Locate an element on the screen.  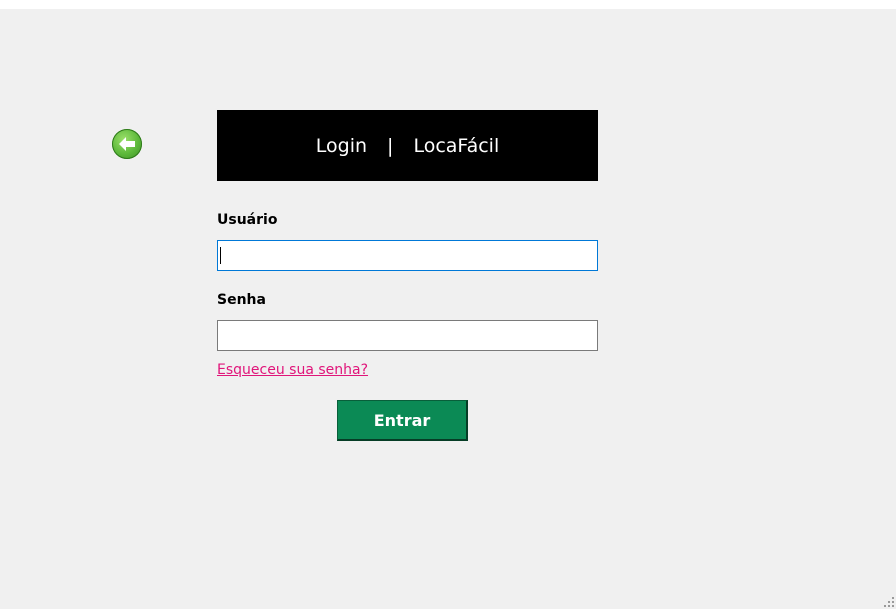
password-field is located at coordinates (407, 335).